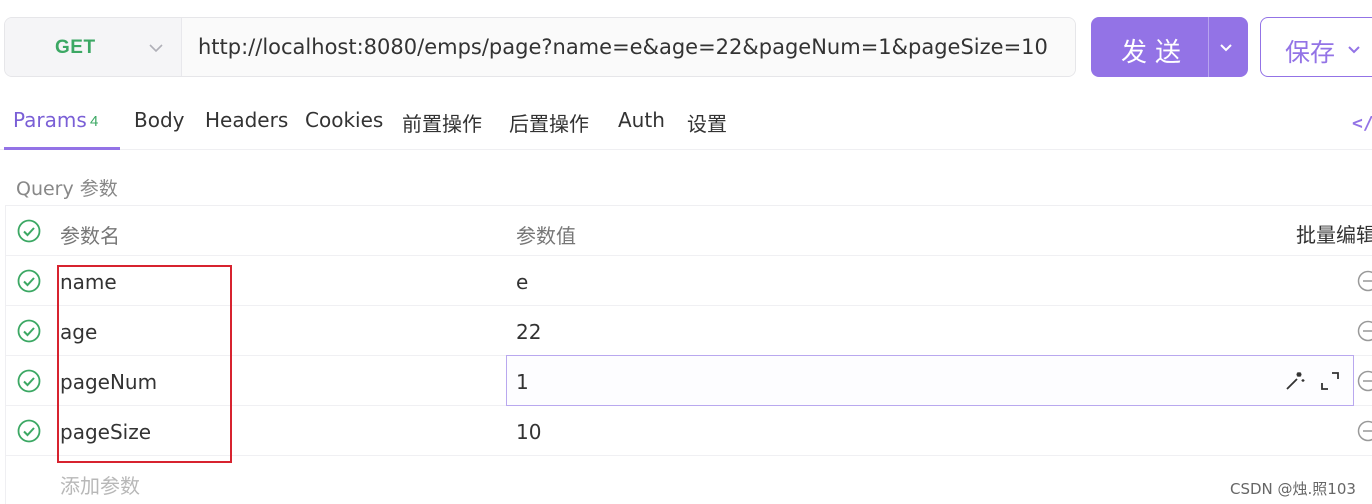 The image size is (1372, 504). Describe the element at coordinates (100, 484) in the screenshot. I see `add-param-input: 添加参数` at that location.